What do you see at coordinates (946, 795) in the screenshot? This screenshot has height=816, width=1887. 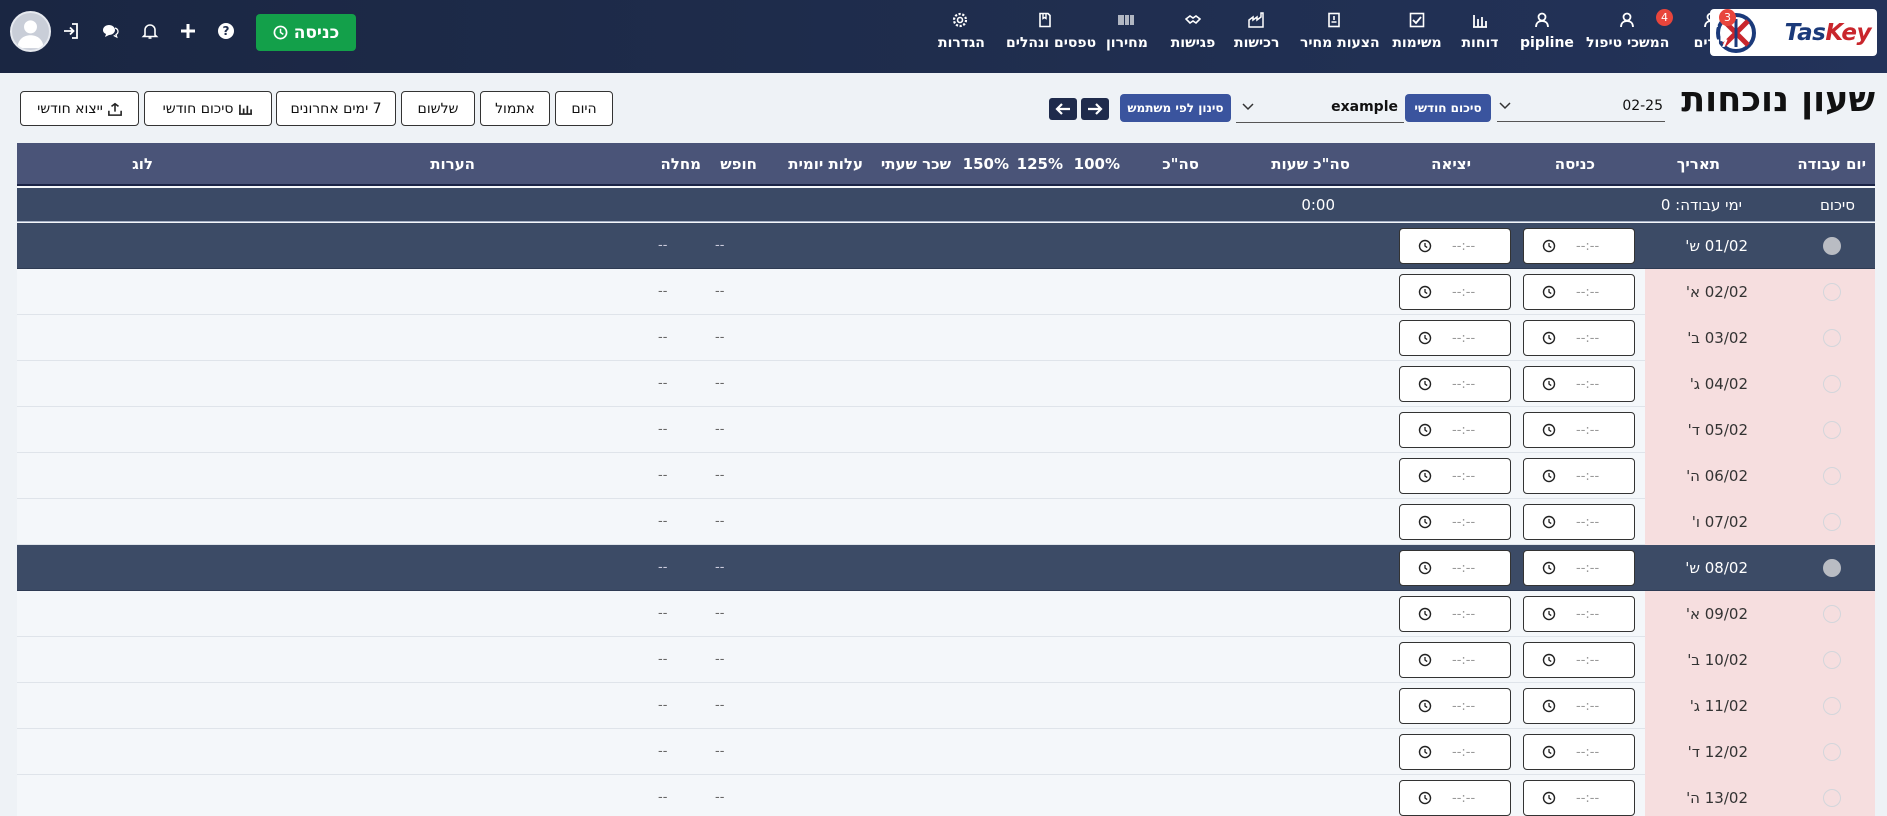 I see `table-row: 13/02 ה' --:-- --:-- -- --` at bounding box center [946, 795].